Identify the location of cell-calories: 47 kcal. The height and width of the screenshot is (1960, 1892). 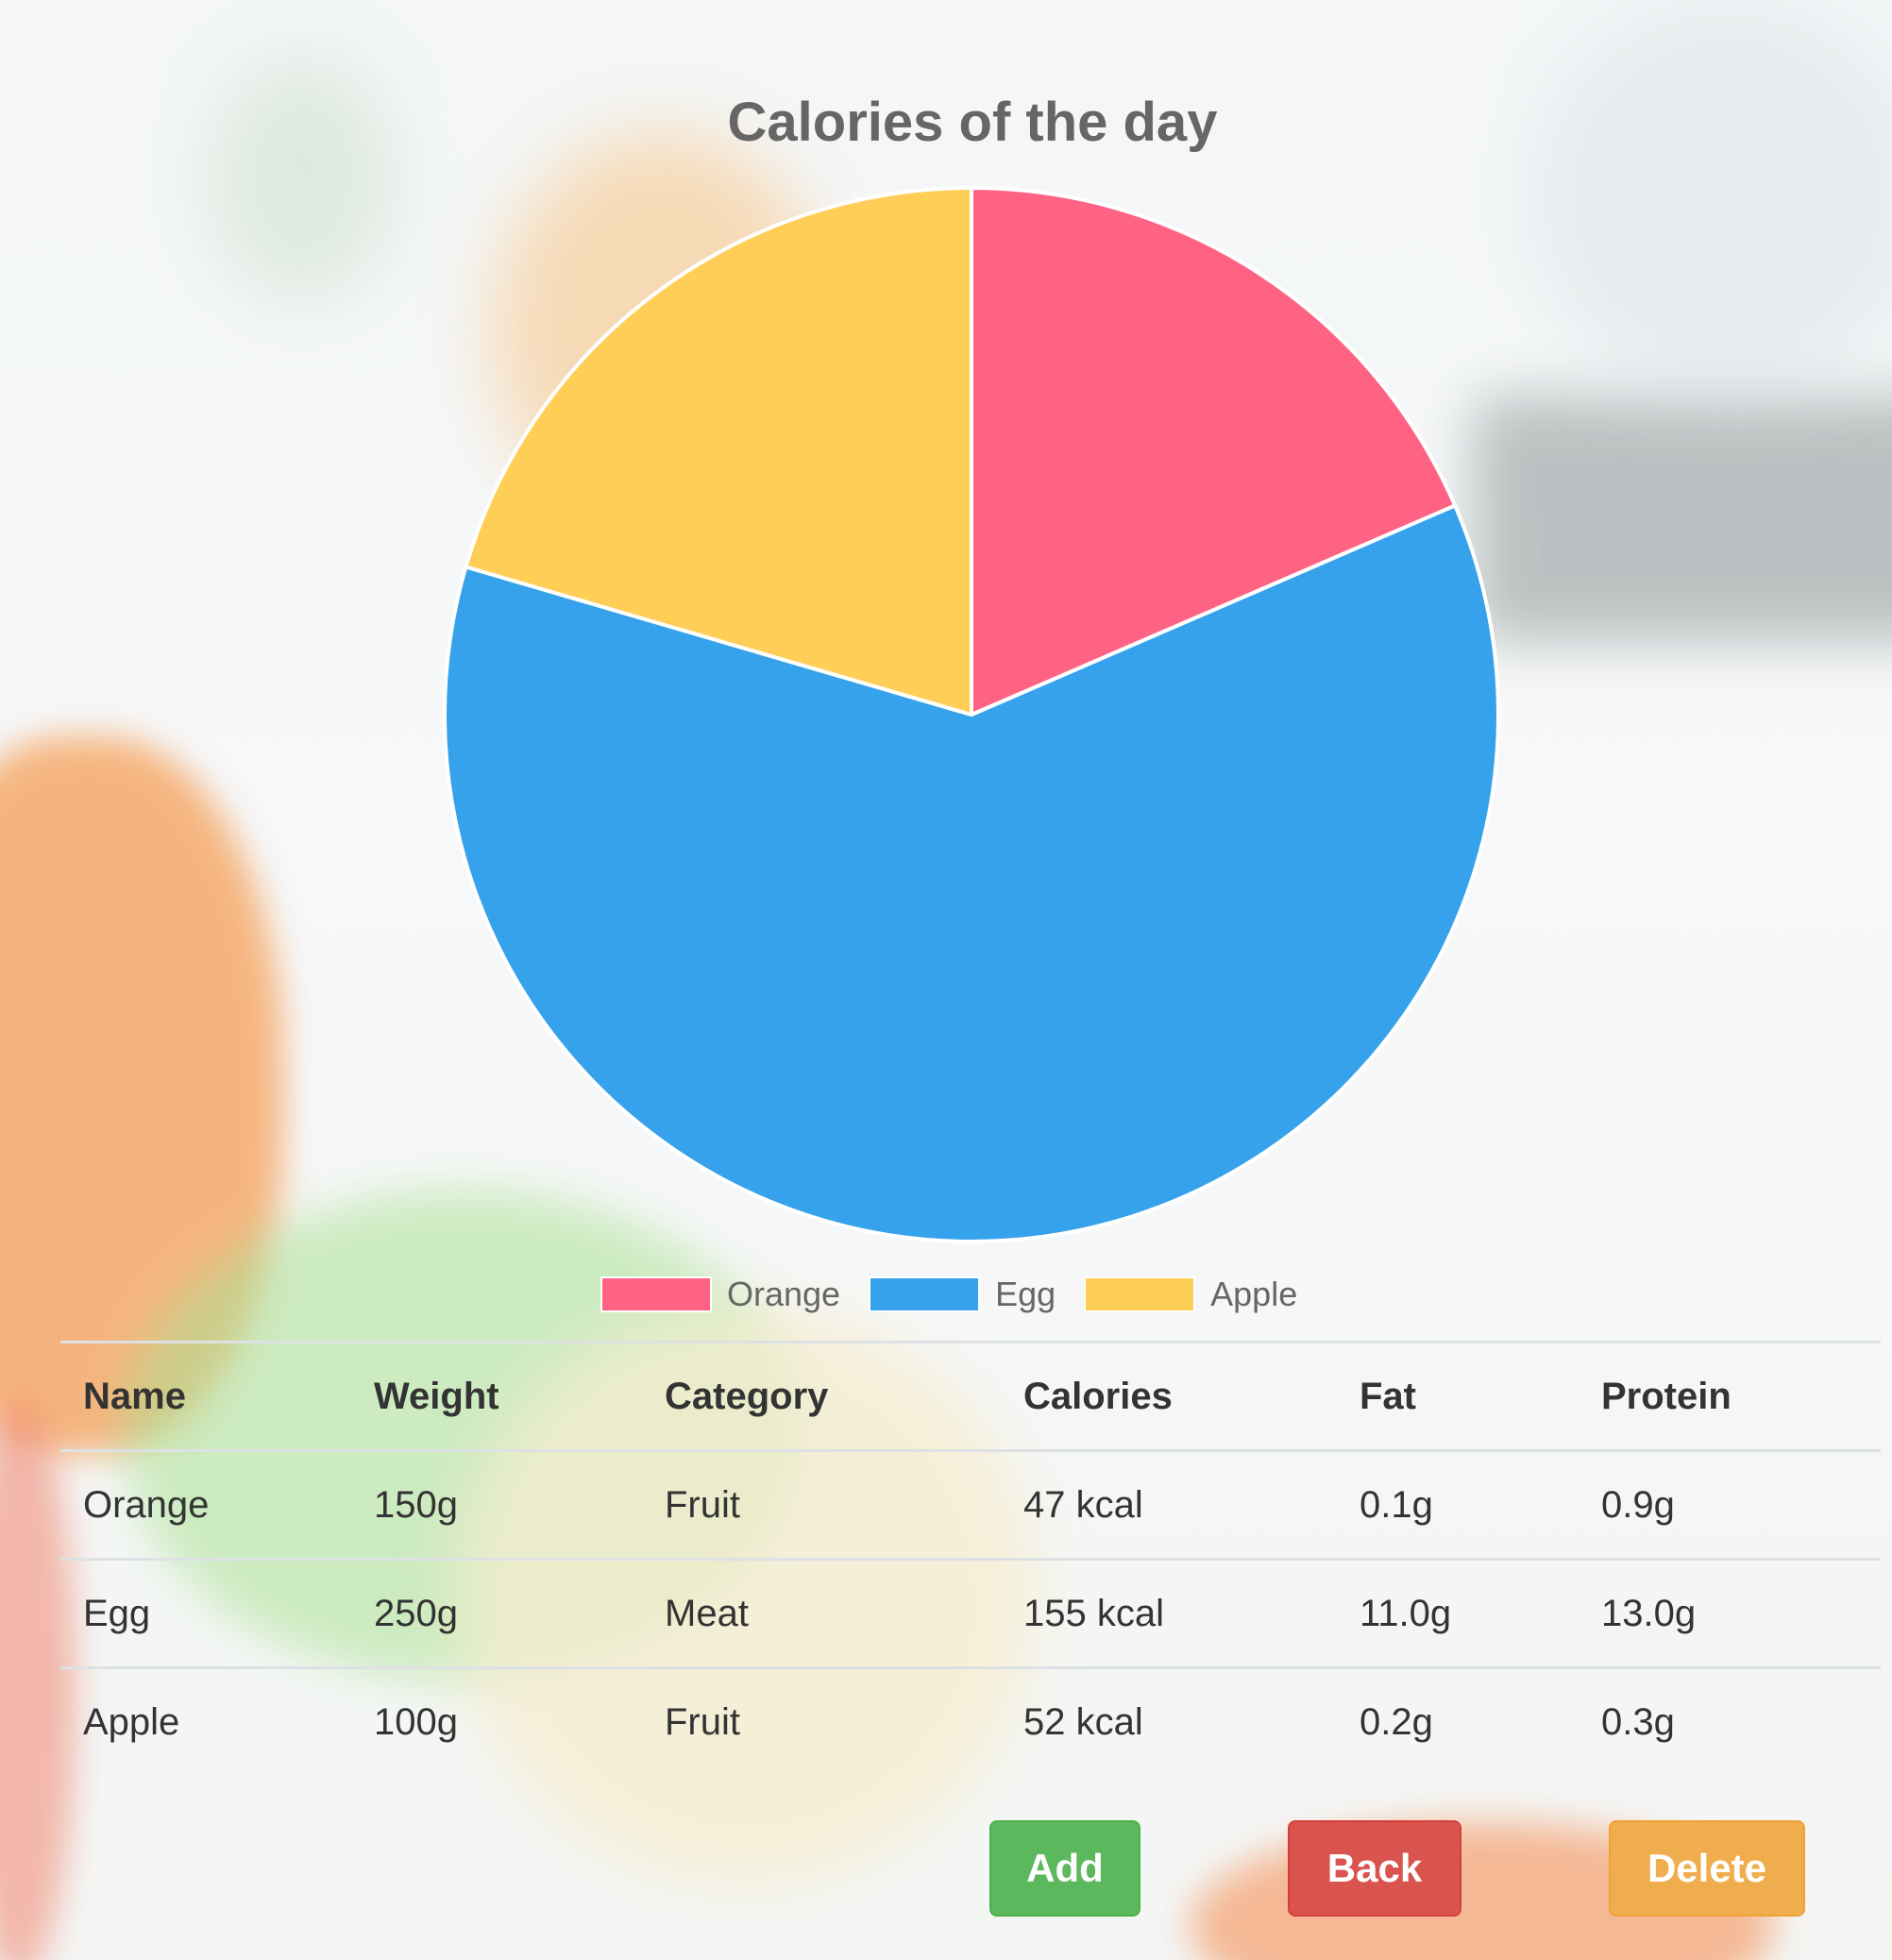
(1169, 1505).